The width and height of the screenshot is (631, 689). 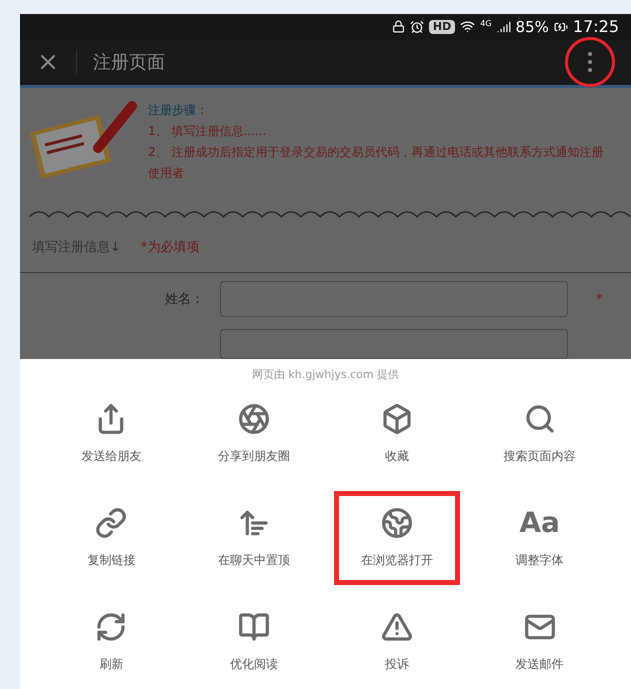 What do you see at coordinates (111, 434) in the screenshot?
I see `menu-item: 发送给朋友` at bounding box center [111, 434].